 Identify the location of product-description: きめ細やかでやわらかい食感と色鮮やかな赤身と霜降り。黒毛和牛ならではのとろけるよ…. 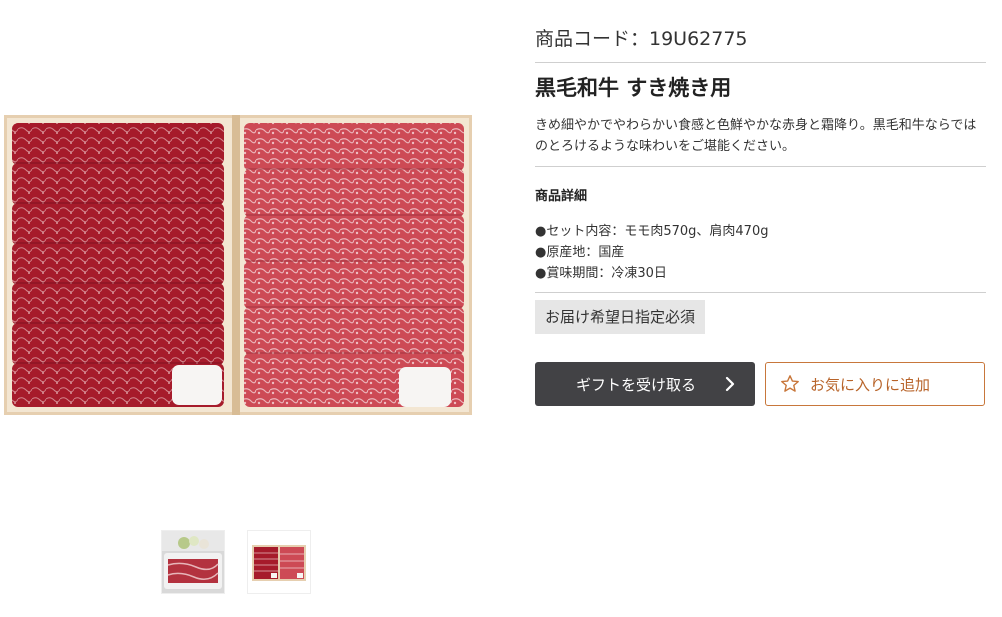
(756, 136).